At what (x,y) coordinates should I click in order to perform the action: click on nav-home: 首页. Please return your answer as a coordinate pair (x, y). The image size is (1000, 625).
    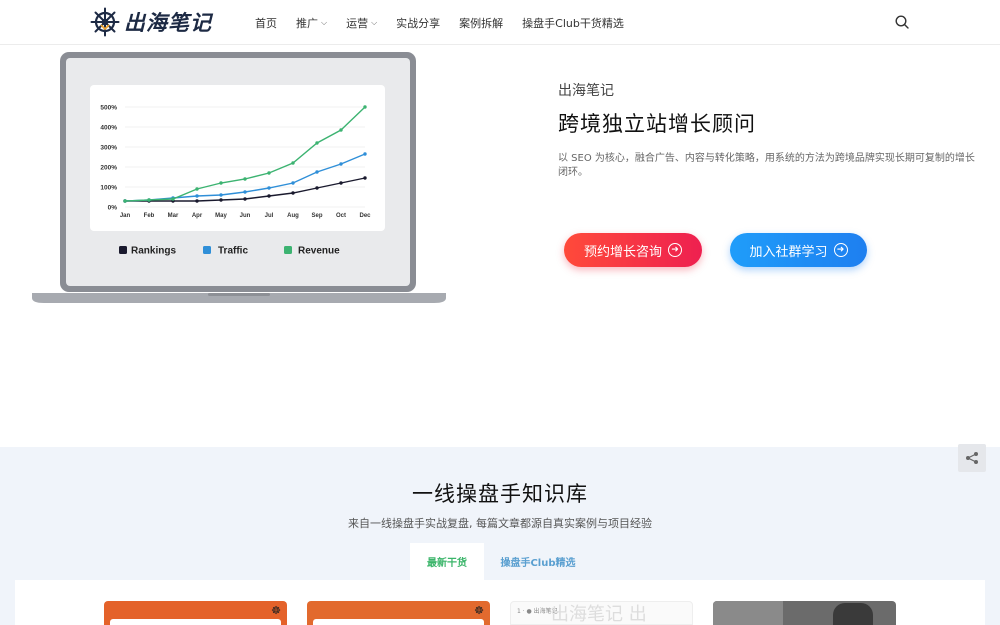
    Looking at the image, I should click on (266, 23).